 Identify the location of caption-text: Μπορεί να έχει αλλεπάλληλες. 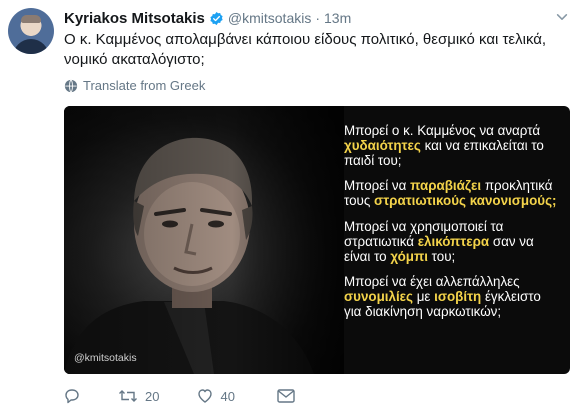
(432, 282).